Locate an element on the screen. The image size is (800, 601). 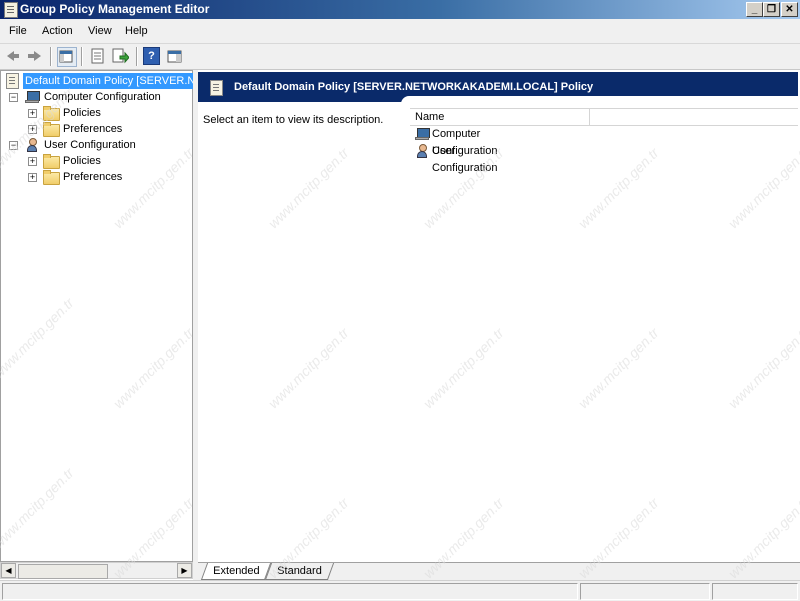
menu-bar: File Action View Help is located at coordinates (400, 31).